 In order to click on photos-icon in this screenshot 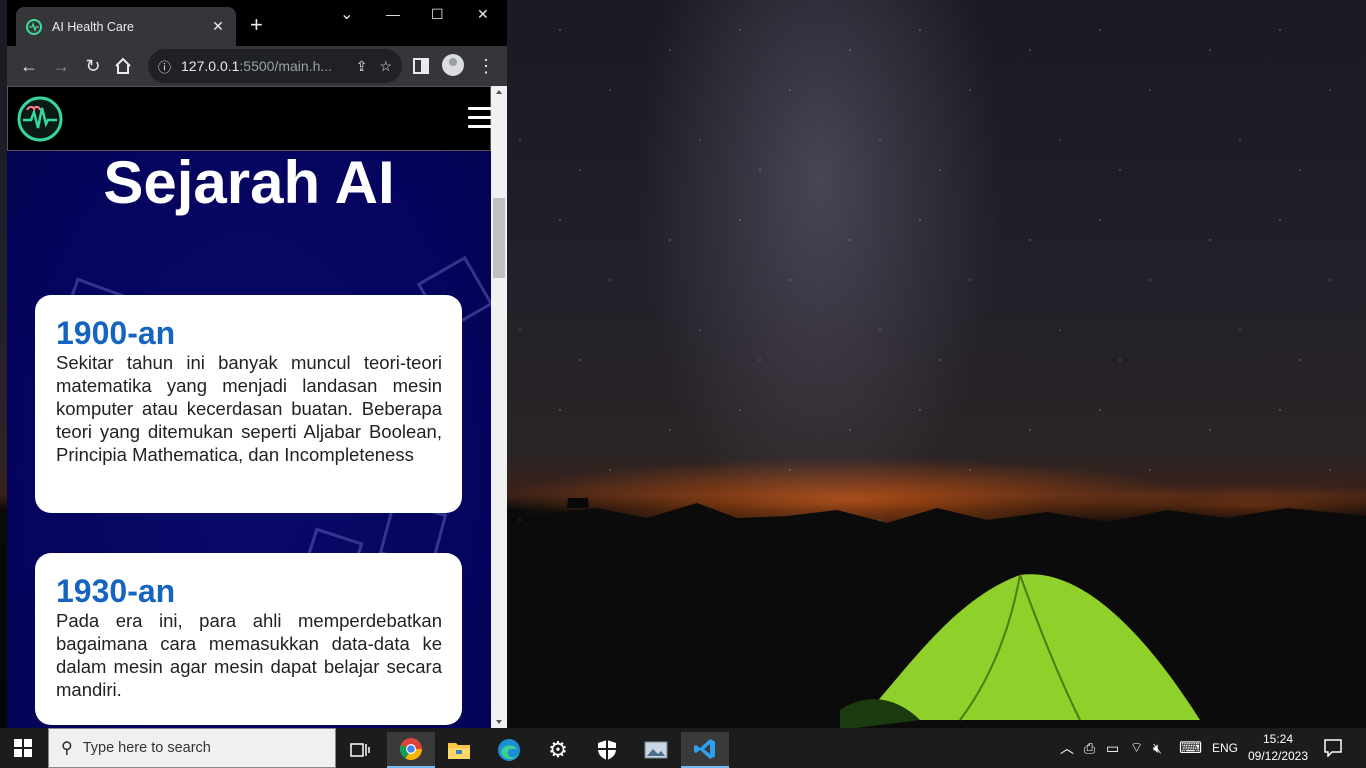, I will do `click(656, 750)`.